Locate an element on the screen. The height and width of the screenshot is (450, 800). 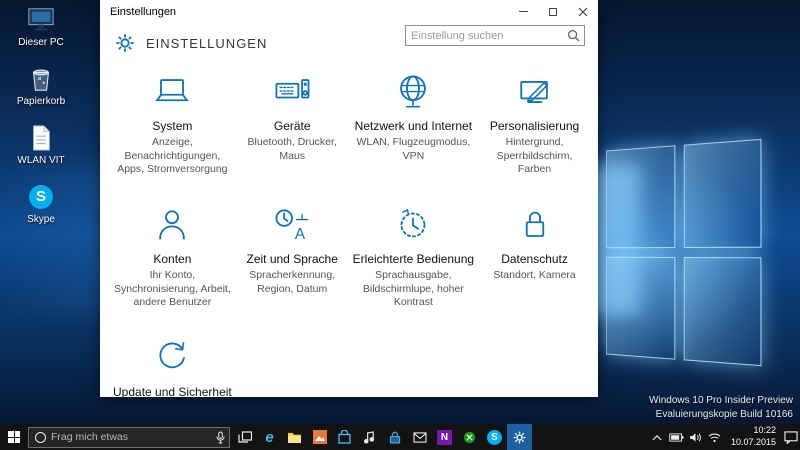
photos-button is located at coordinates (319, 437).